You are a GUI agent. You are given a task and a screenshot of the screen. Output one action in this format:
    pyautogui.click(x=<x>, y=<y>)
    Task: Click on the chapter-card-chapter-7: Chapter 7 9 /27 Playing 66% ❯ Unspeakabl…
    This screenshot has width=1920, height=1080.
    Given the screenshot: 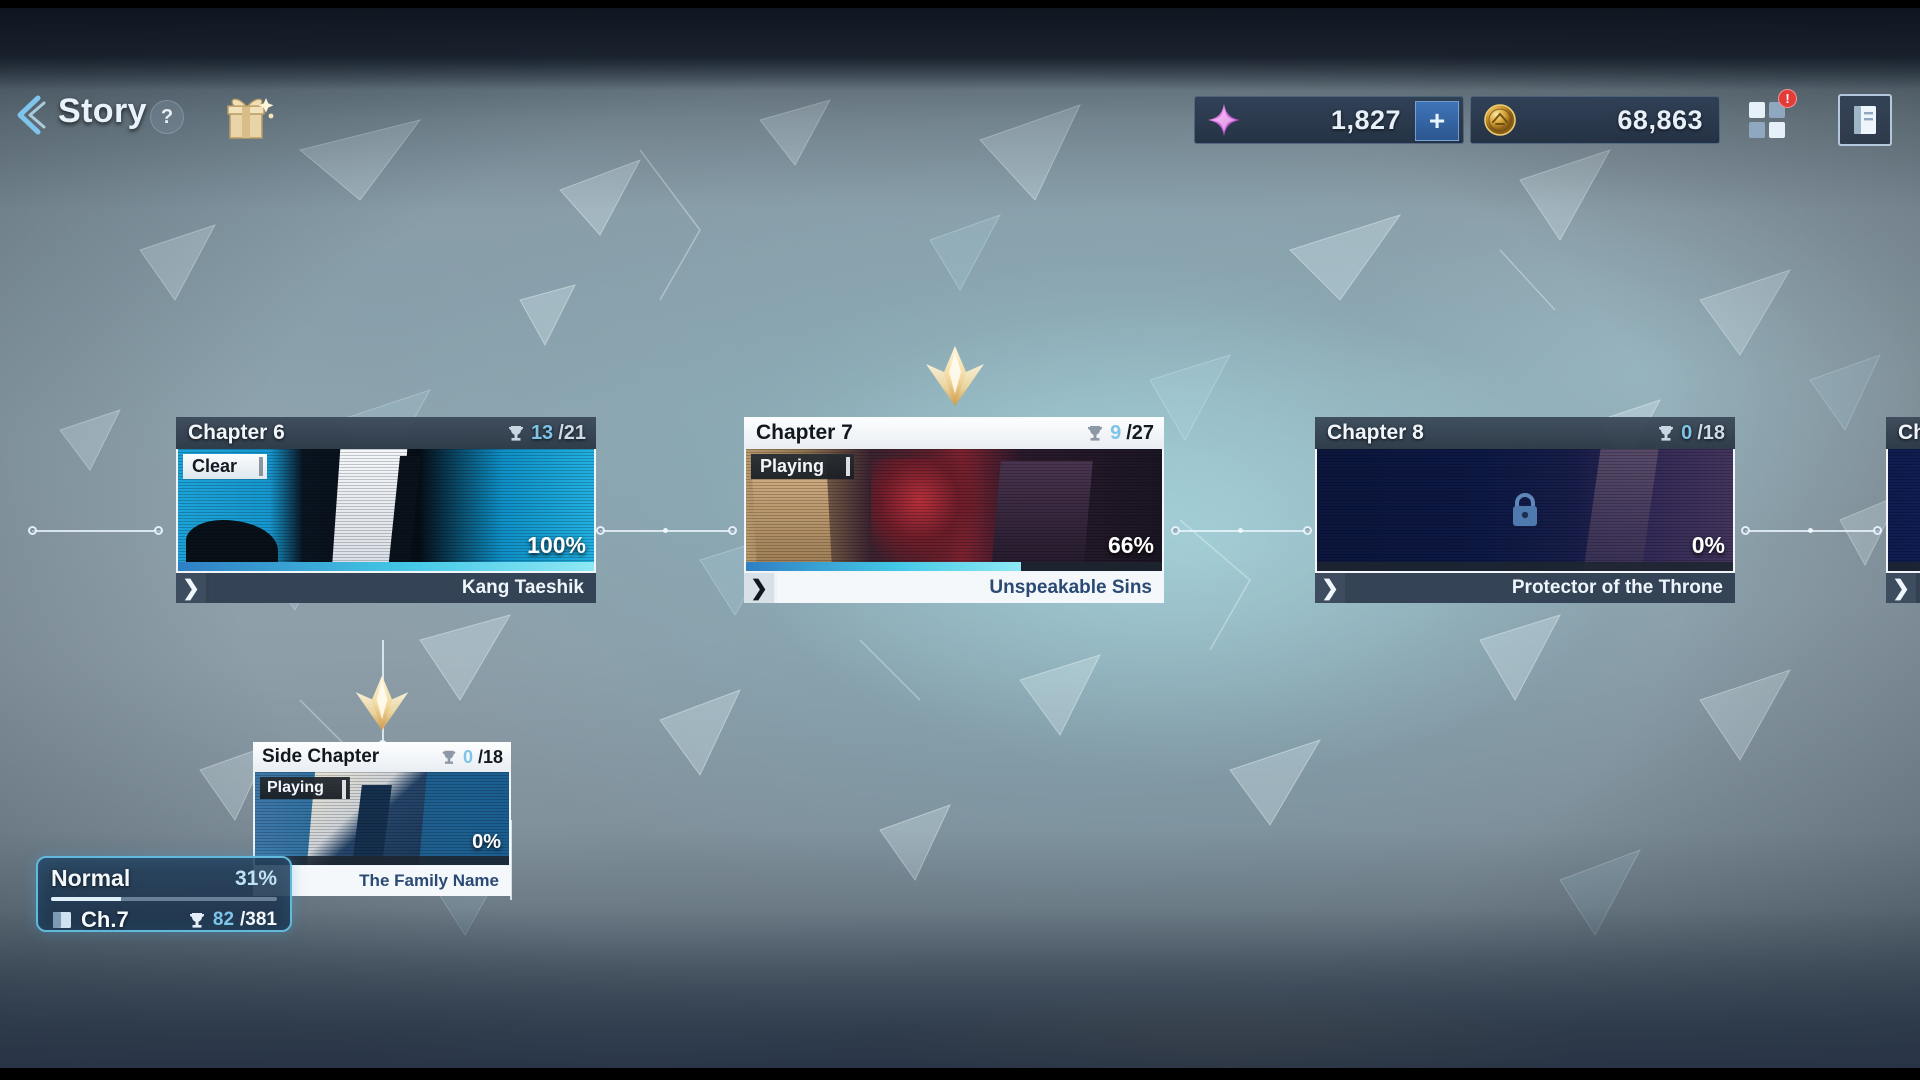 What is the action you would take?
    pyautogui.click(x=954, y=510)
    